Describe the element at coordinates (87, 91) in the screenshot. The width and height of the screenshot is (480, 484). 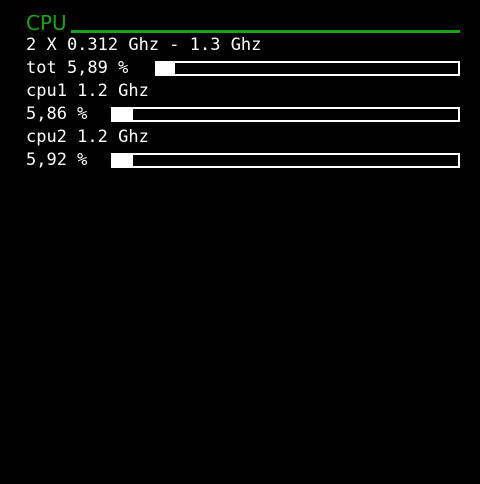
I see `cpu1-frequency: cpu1 1.2 Ghz` at that location.